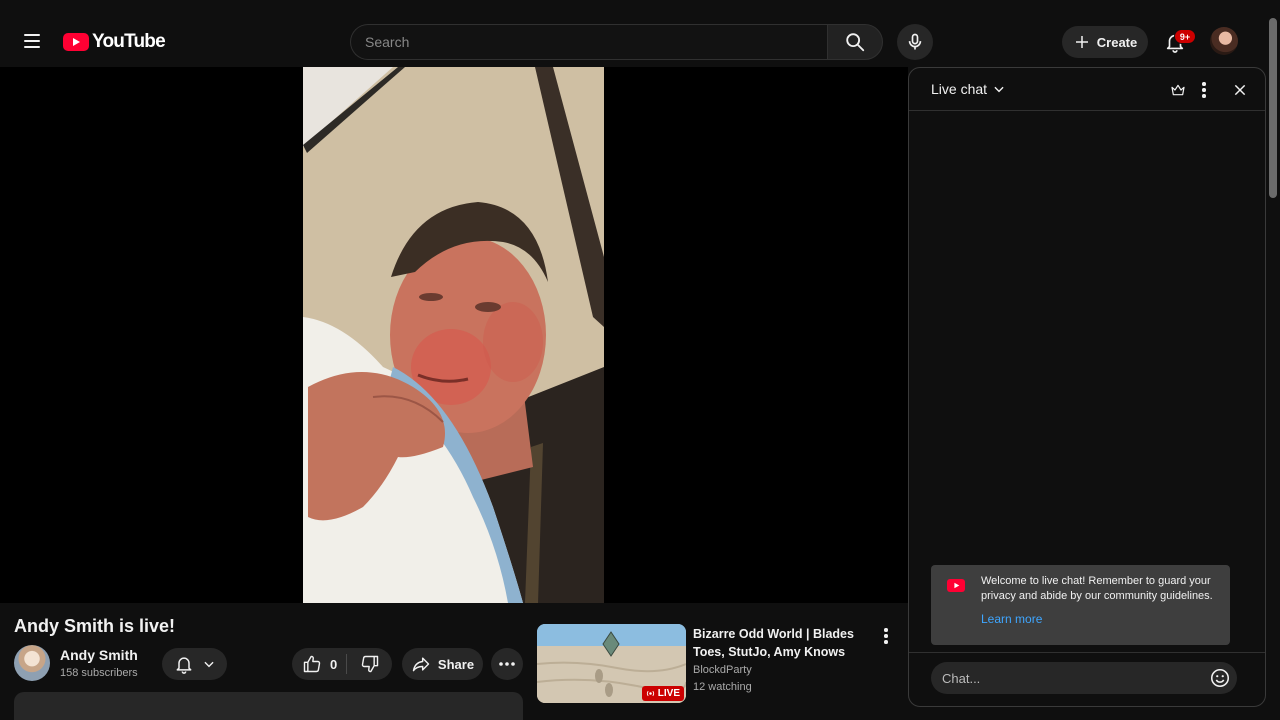  Describe the element at coordinates (886, 636) in the screenshot. I see `related-menu-icon` at that location.